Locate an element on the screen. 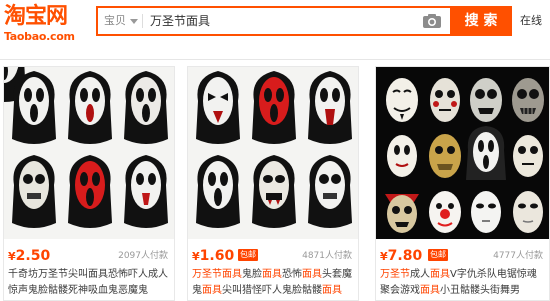 This screenshot has width=550, height=301. taobao-logo: 淘宝网 Taobao.com is located at coordinates (47, 25).